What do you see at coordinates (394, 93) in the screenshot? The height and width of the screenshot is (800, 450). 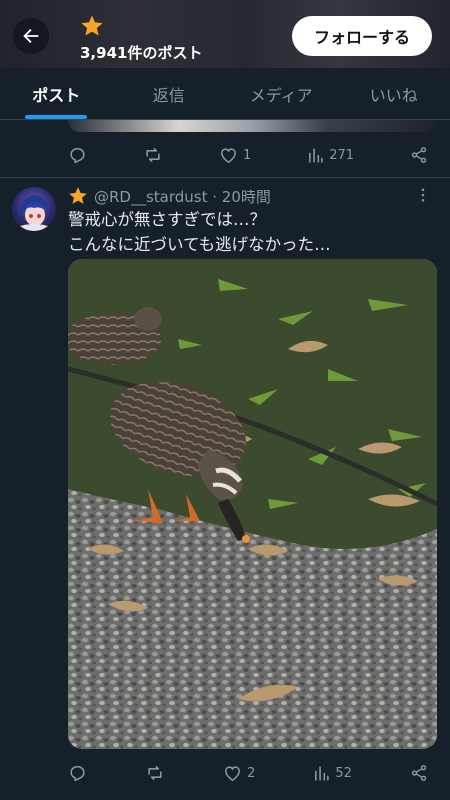 I see `tab-likes: いいね` at bounding box center [394, 93].